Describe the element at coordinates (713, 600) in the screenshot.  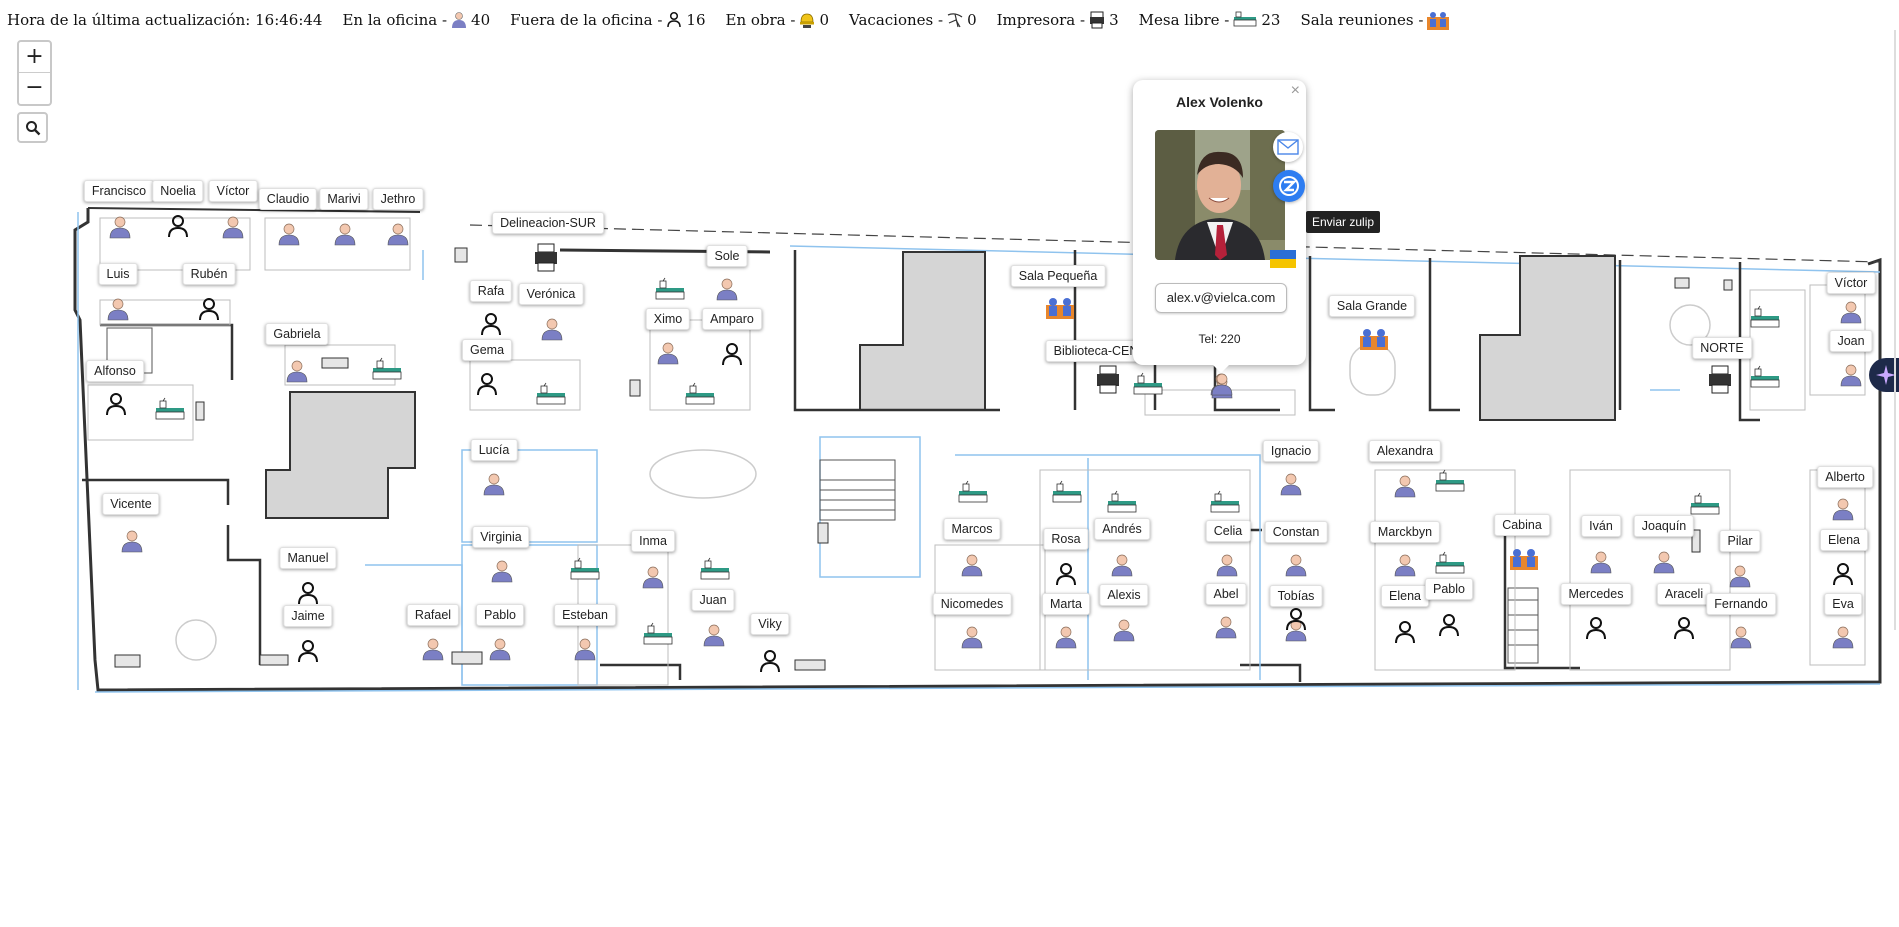
I see `label-juan: Juan` at that location.